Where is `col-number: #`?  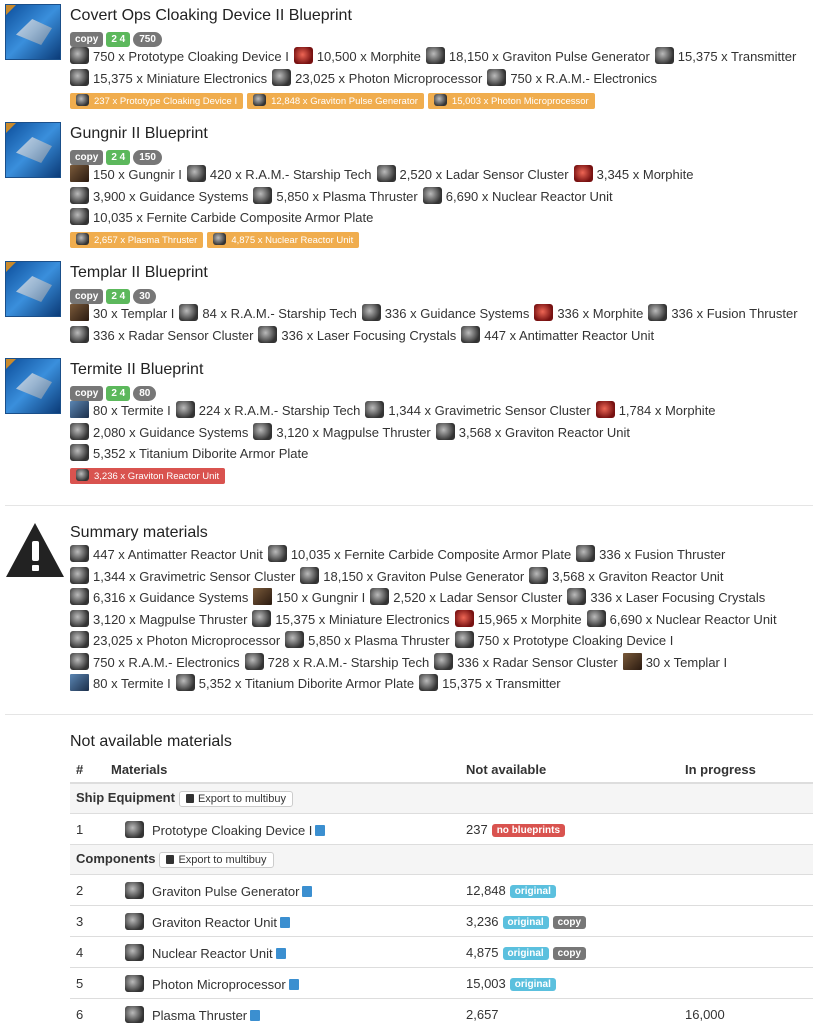 col-number: # is located at coordinates (87, 770).